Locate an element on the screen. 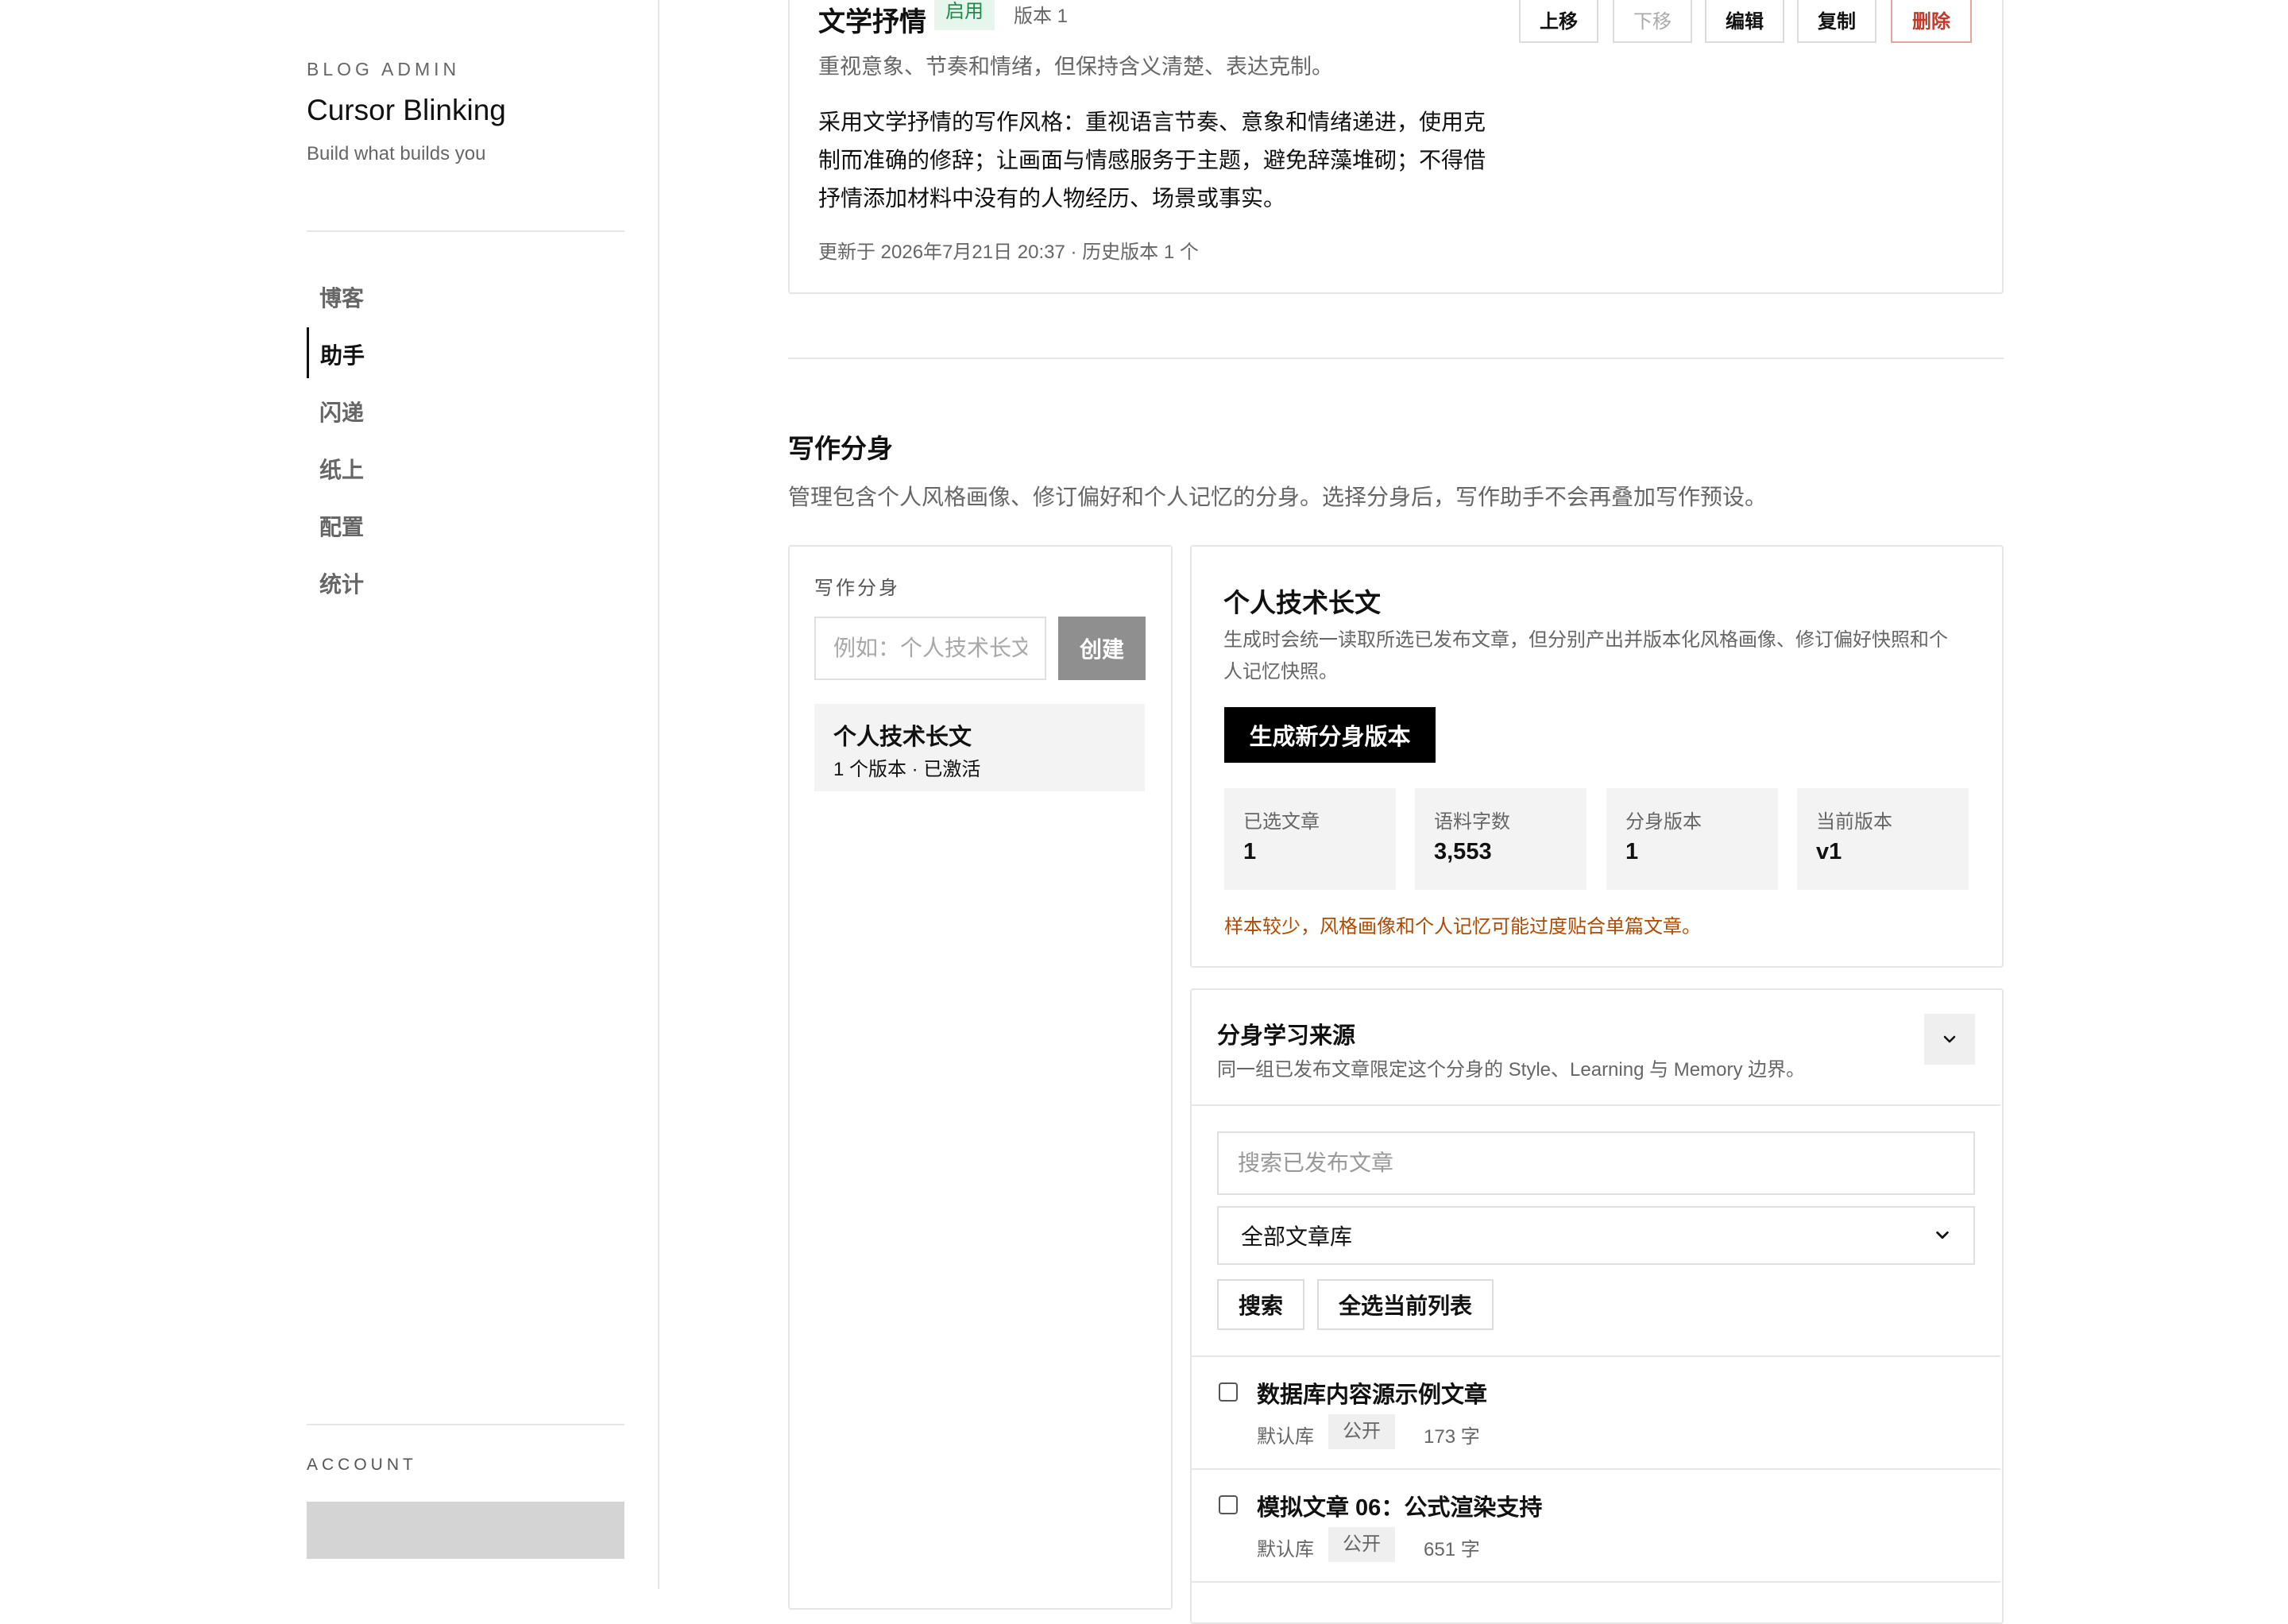 This screenshot has width=2288, height=1624. move-up-button: 上移 is located at coordinates (1558, 21).